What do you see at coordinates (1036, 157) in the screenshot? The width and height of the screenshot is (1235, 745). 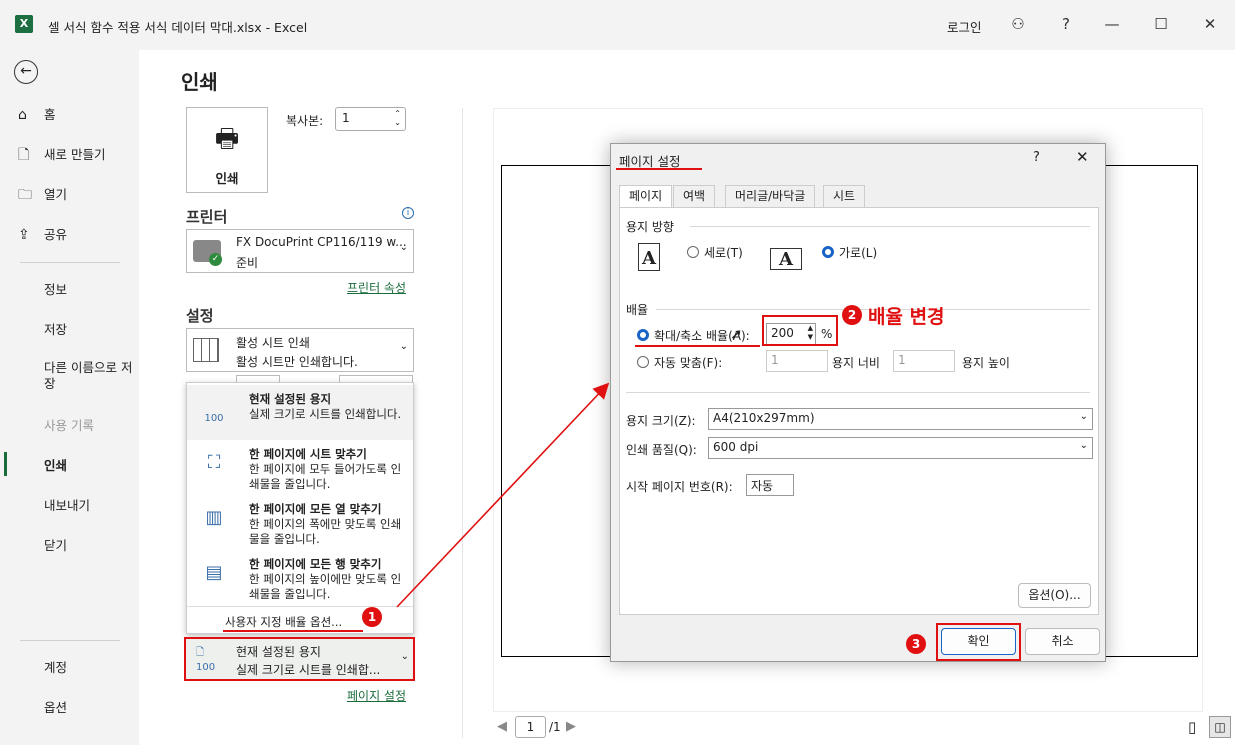 I see `dialog-help-button: ?` at bounding box center [1036, 157].